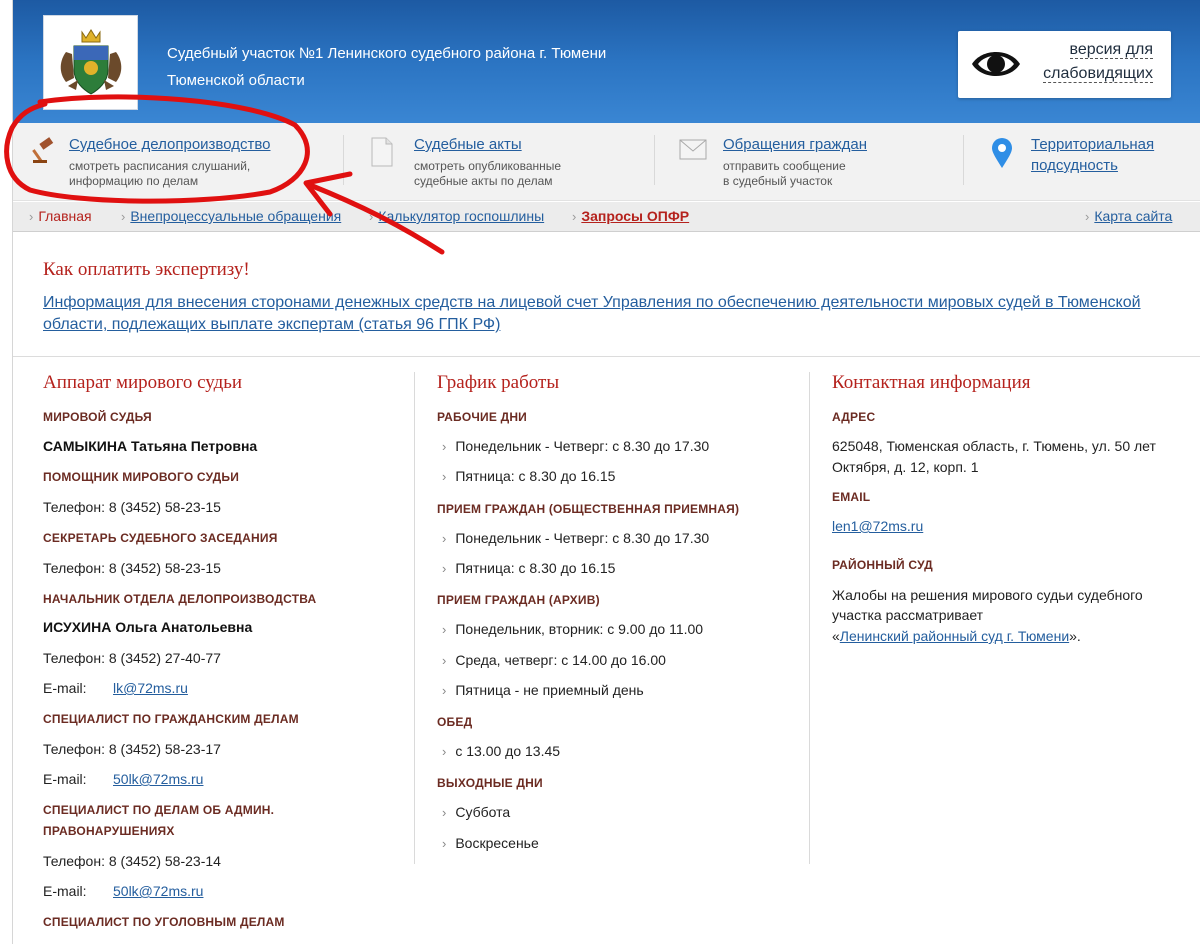 The image size is (1200, 944). What do you see at coordinates (497, 843) in the screenshot?
I see `weekend-item: Воскресенье` at bounding box center [497, 843].